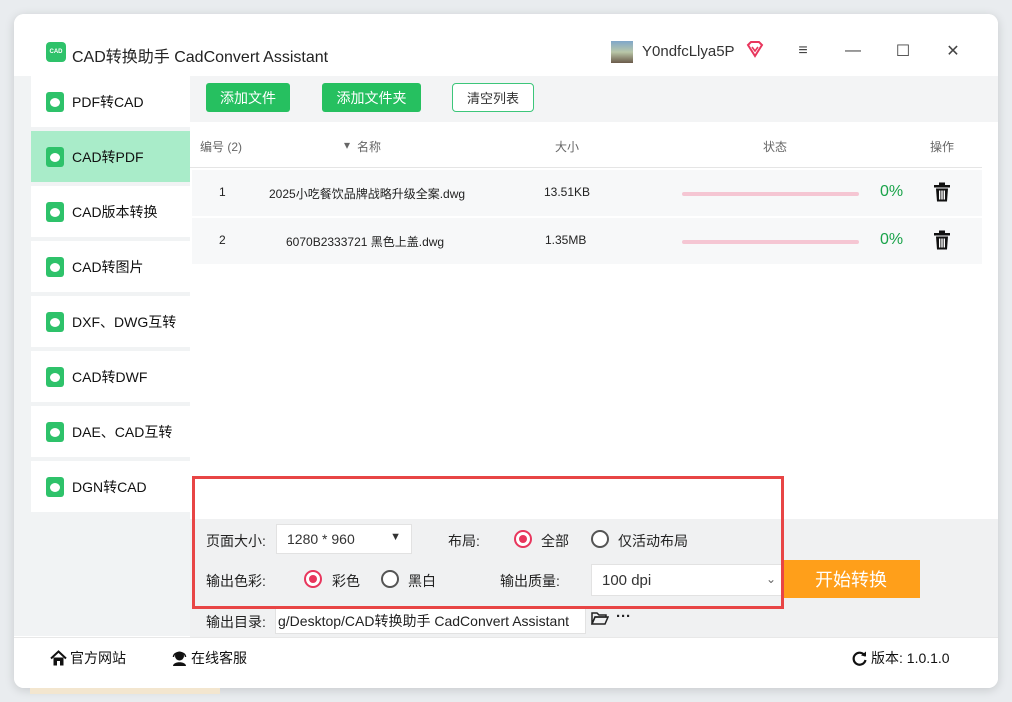  Describe the element at coordinates (55, 431) in the screenshot. I see `dae-cad-icon` at that location.